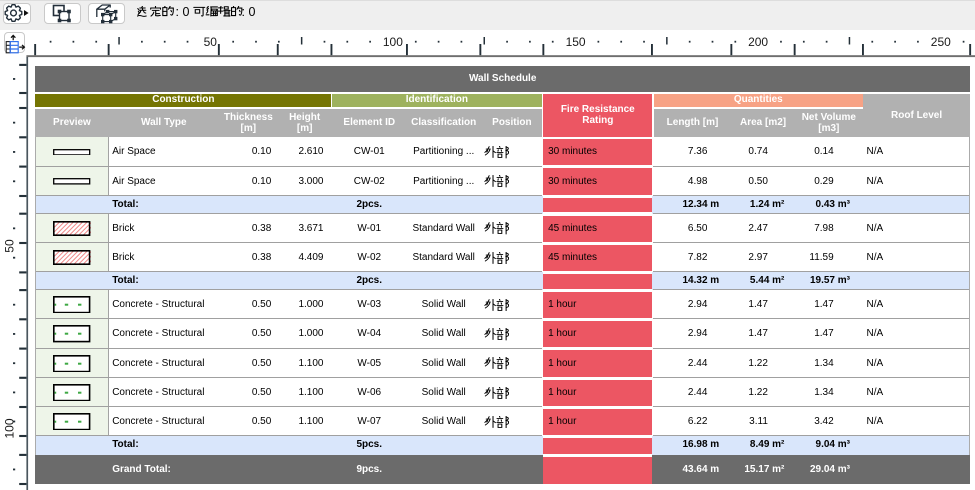 This screenshot has width=975, height=490. Describe the element at coordinates (758, 42) in the screenshot. I see `svg-text: 200` at that location.